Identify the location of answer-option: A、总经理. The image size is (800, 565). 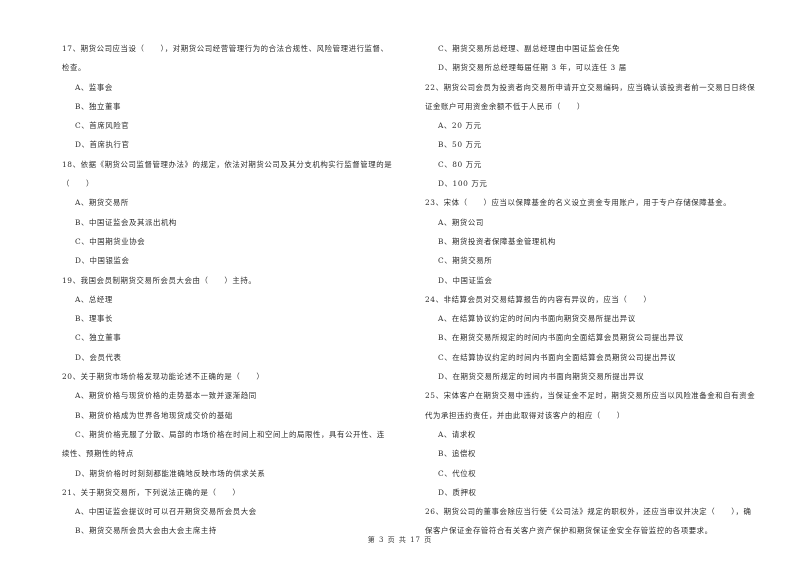
(94, 299).